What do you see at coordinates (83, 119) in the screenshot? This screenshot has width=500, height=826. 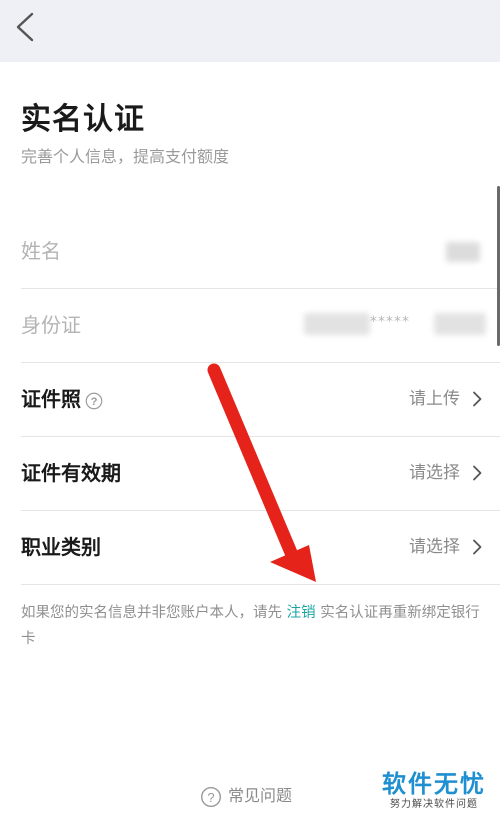 I see `page-title: 实名认证` at bounding box center [83, 119].